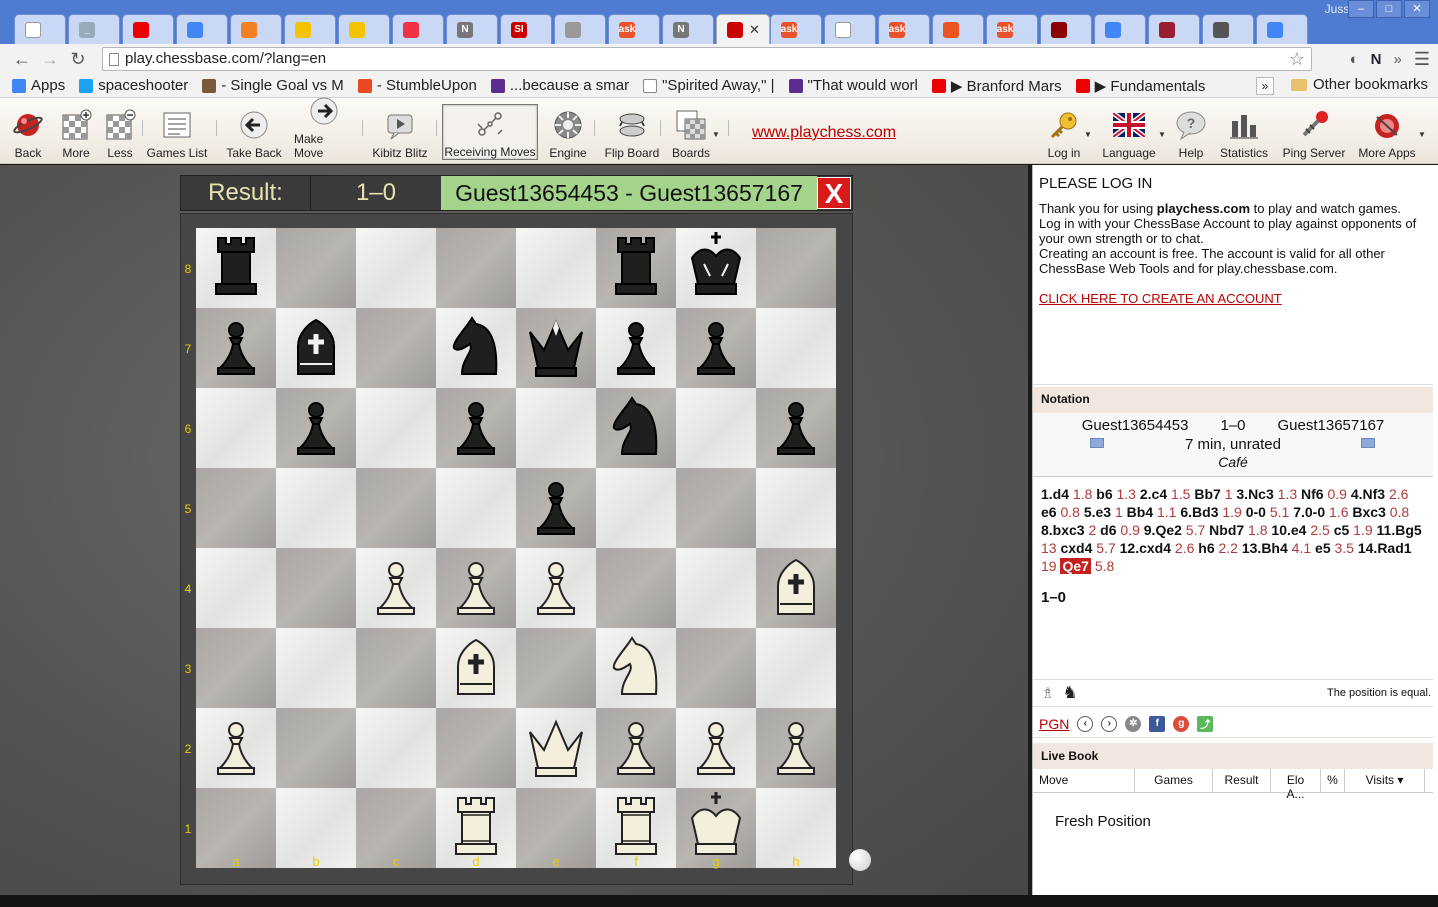 This screenshot has width=1438, height=907. I want to click on toolbar-button-games-list: Games List, so click(177, 132).